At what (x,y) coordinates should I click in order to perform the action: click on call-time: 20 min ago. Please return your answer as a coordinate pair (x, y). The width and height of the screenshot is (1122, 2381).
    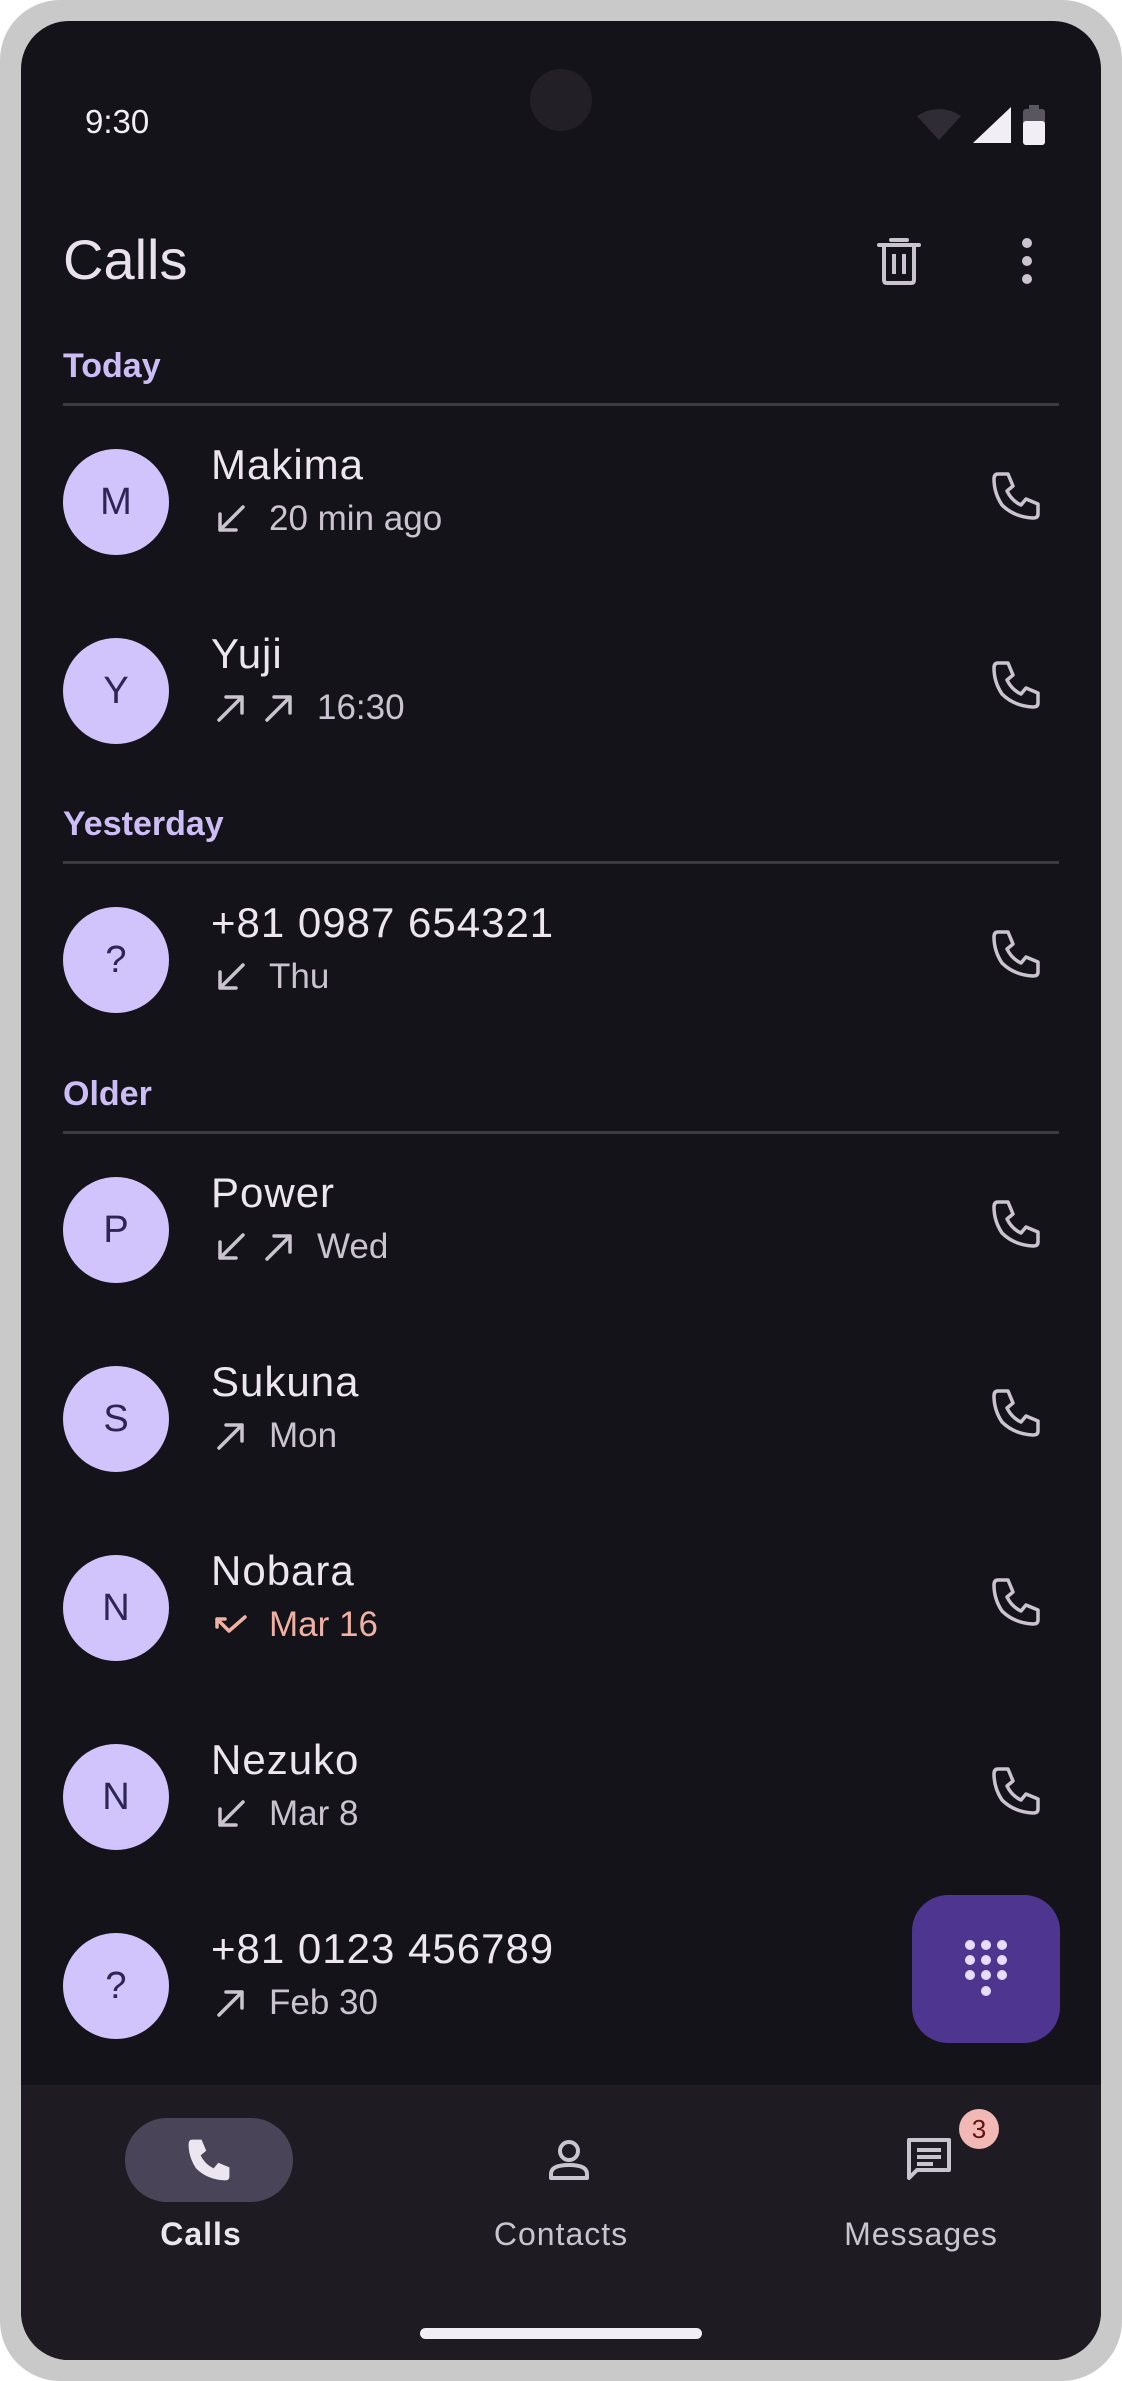
    Looking at the image, I should click on (356, 518).